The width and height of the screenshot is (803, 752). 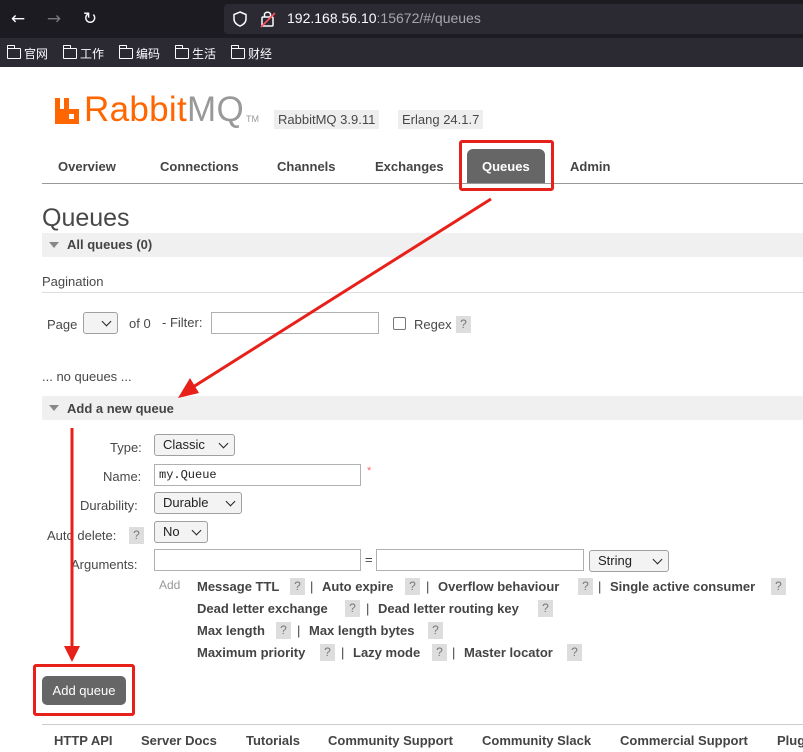 What do you see at coordinates (790, 740) in the screenshot?
I see `footer-plugins: Plug` at bounding box center [790, 740].